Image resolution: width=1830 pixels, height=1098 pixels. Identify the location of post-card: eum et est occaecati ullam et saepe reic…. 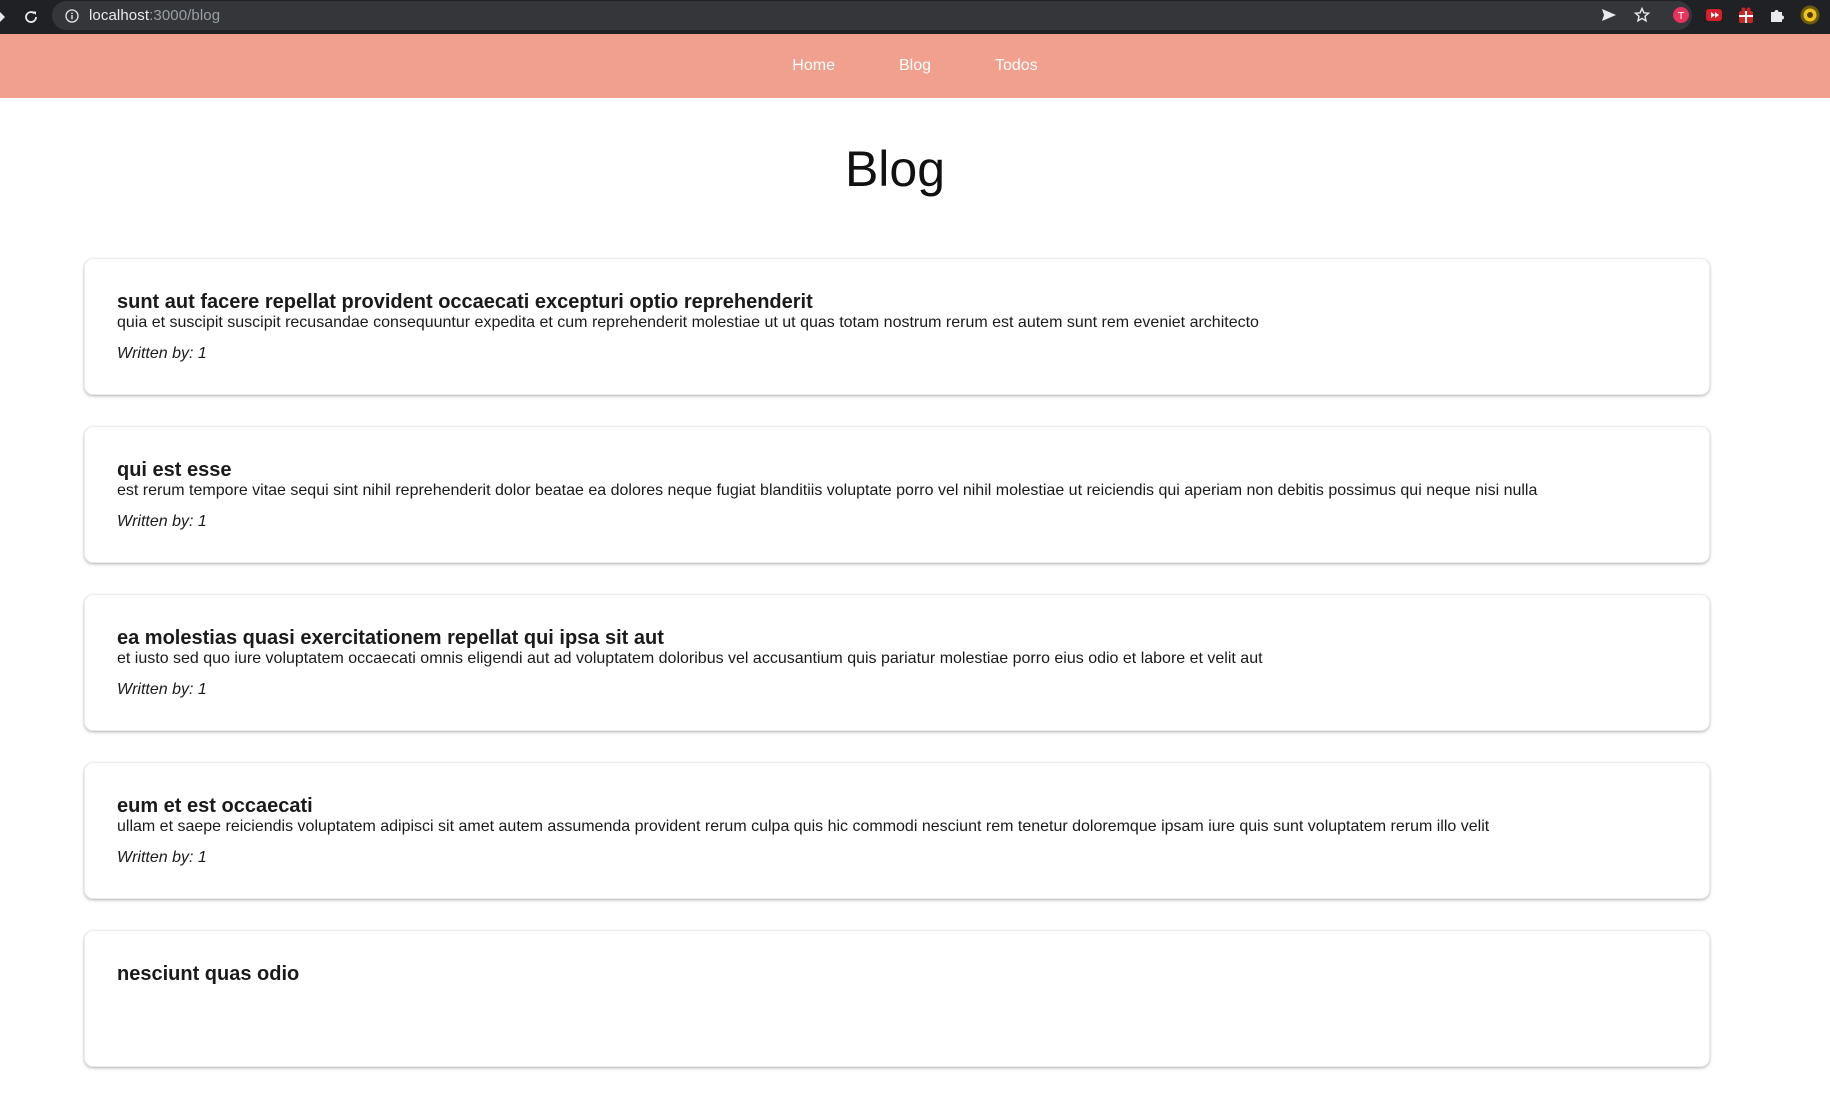
(897, 830).